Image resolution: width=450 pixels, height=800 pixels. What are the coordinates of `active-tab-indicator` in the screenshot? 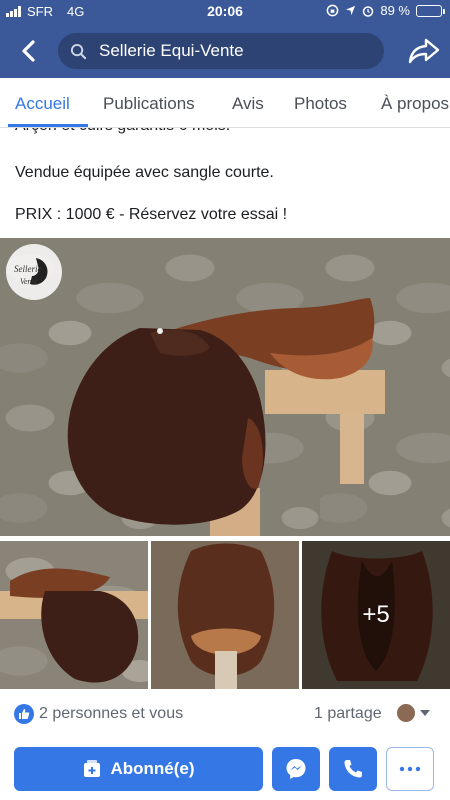 It's located at (48, 125).